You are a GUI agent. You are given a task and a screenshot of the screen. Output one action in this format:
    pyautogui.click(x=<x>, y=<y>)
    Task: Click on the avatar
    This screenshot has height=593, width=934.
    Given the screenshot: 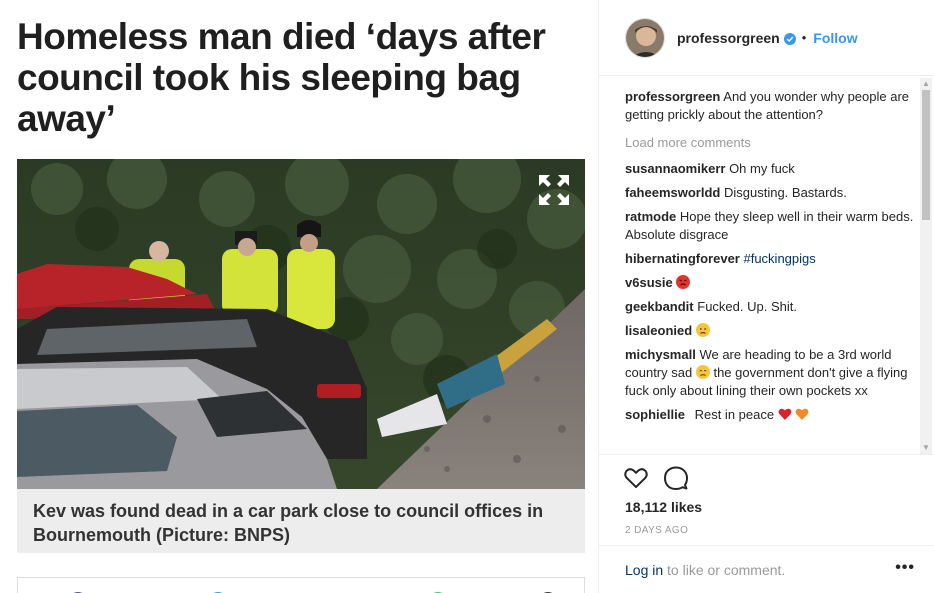 What is the action you would take?
    pyautogui.click(x=645, y=37)
    